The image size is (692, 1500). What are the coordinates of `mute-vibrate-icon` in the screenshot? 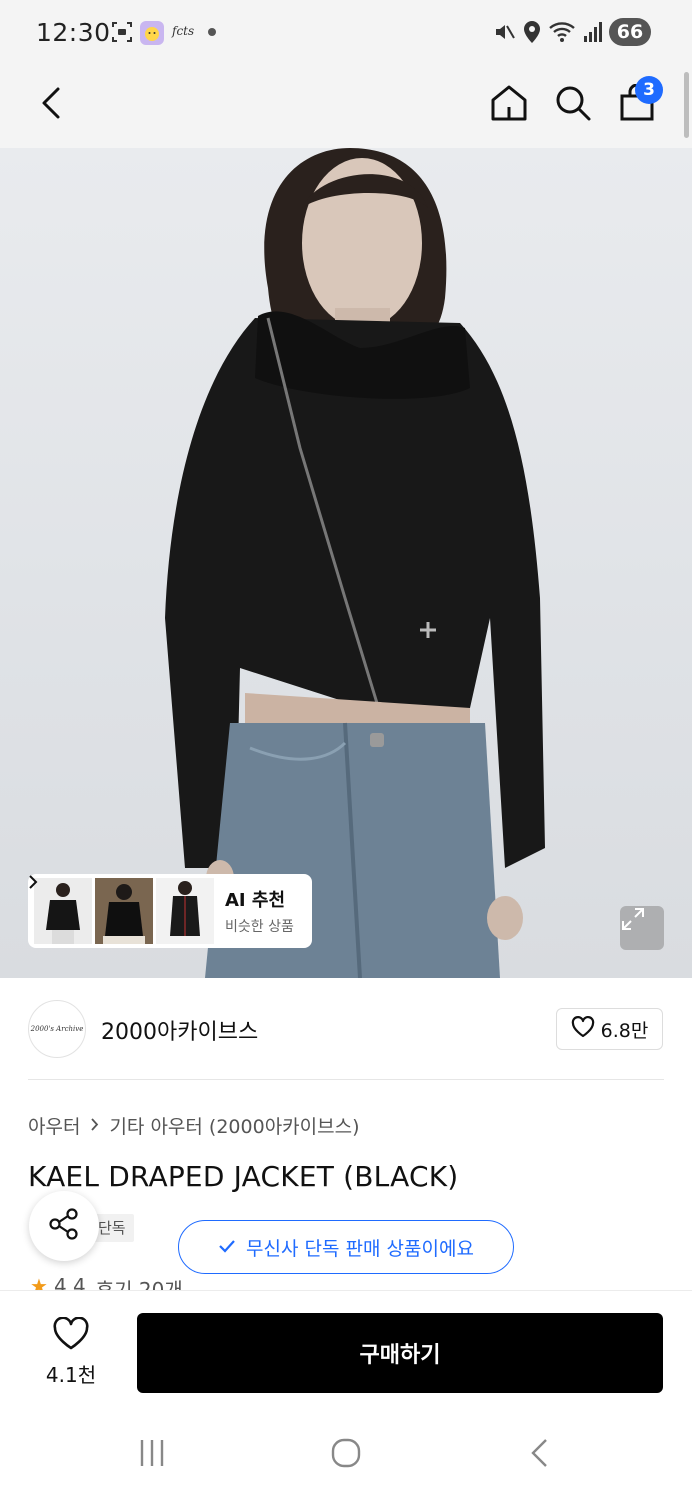 It's located at (504, 34).